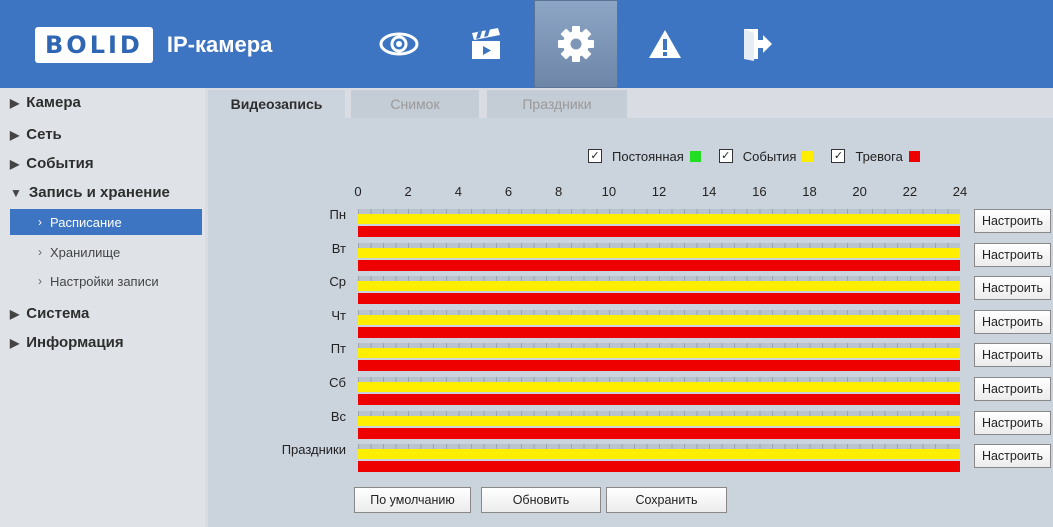 The height and width of the screenshot is (527, 1053). What do you see at coordinates (559, 191) in the screenshot?
I see `hour-label: 8` at bounding box center [559, 191].